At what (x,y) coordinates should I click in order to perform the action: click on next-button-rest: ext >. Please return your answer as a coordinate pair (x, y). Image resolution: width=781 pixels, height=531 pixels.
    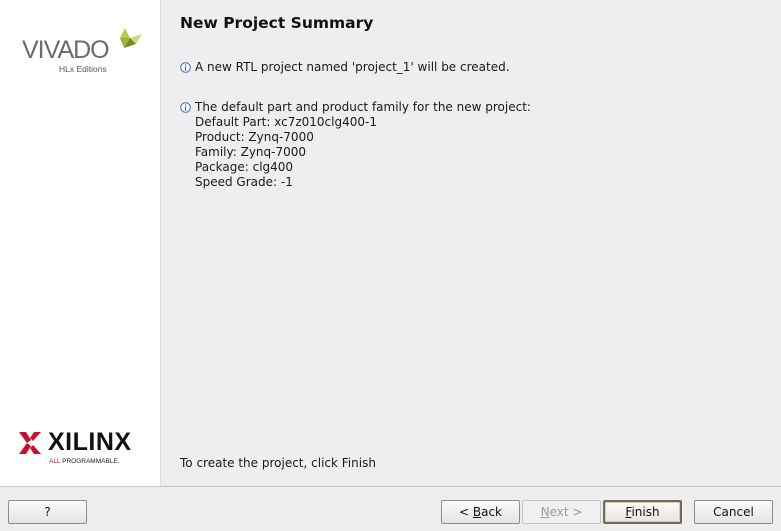
    Looking at the image, I should click on (566, 512).